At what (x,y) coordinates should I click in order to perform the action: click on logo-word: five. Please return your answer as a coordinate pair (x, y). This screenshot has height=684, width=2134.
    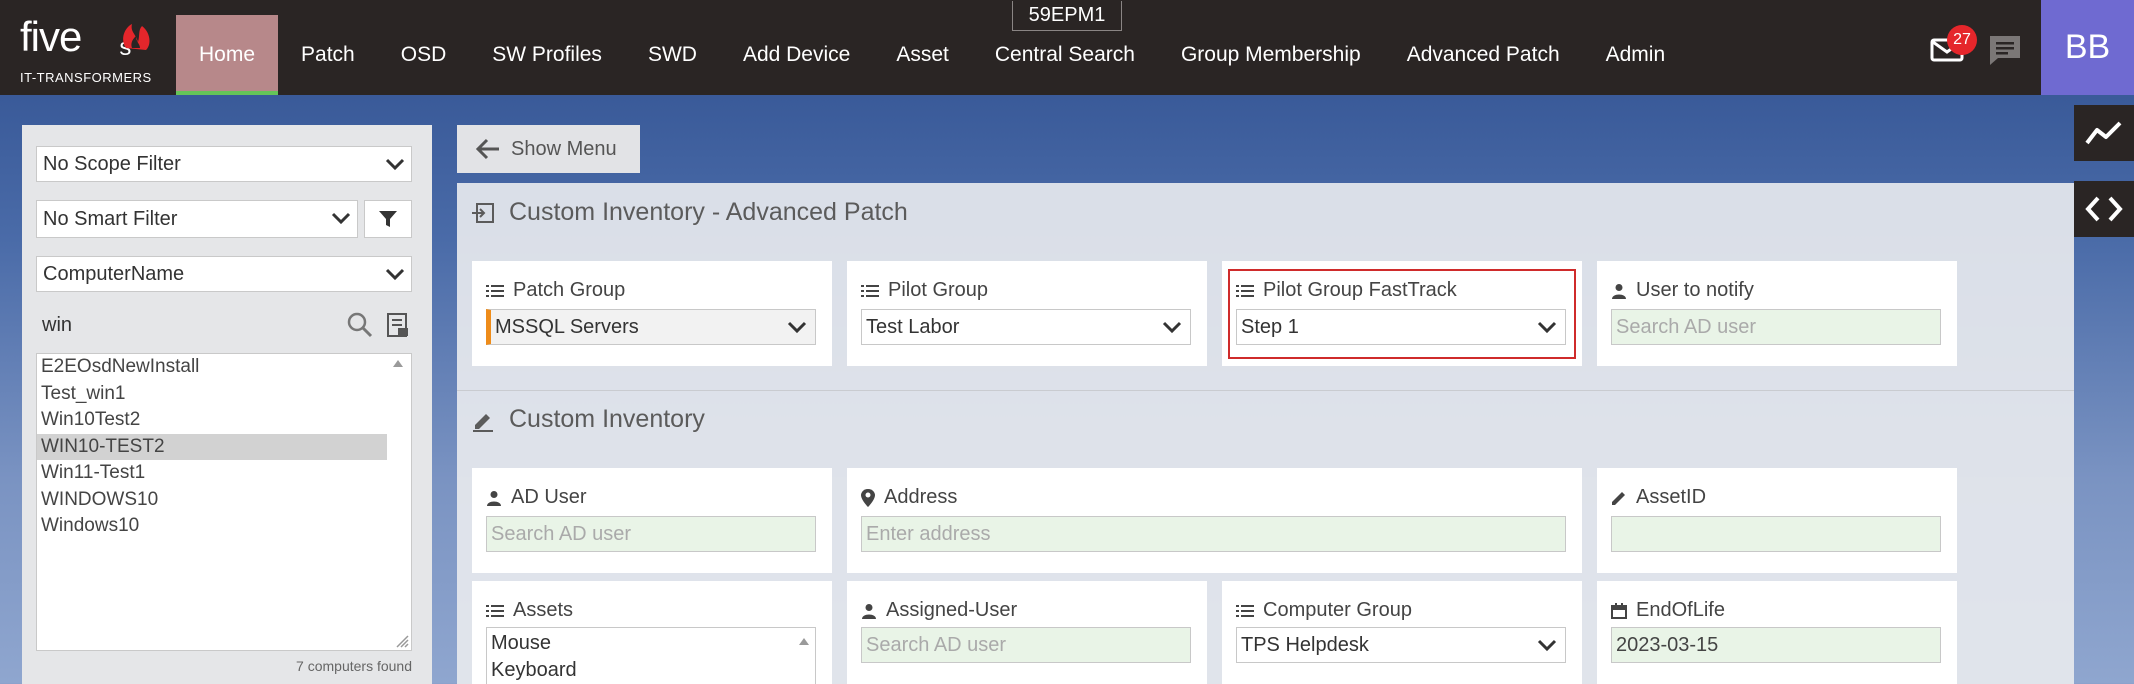
    Looking at the image, I should click on (51, 36).